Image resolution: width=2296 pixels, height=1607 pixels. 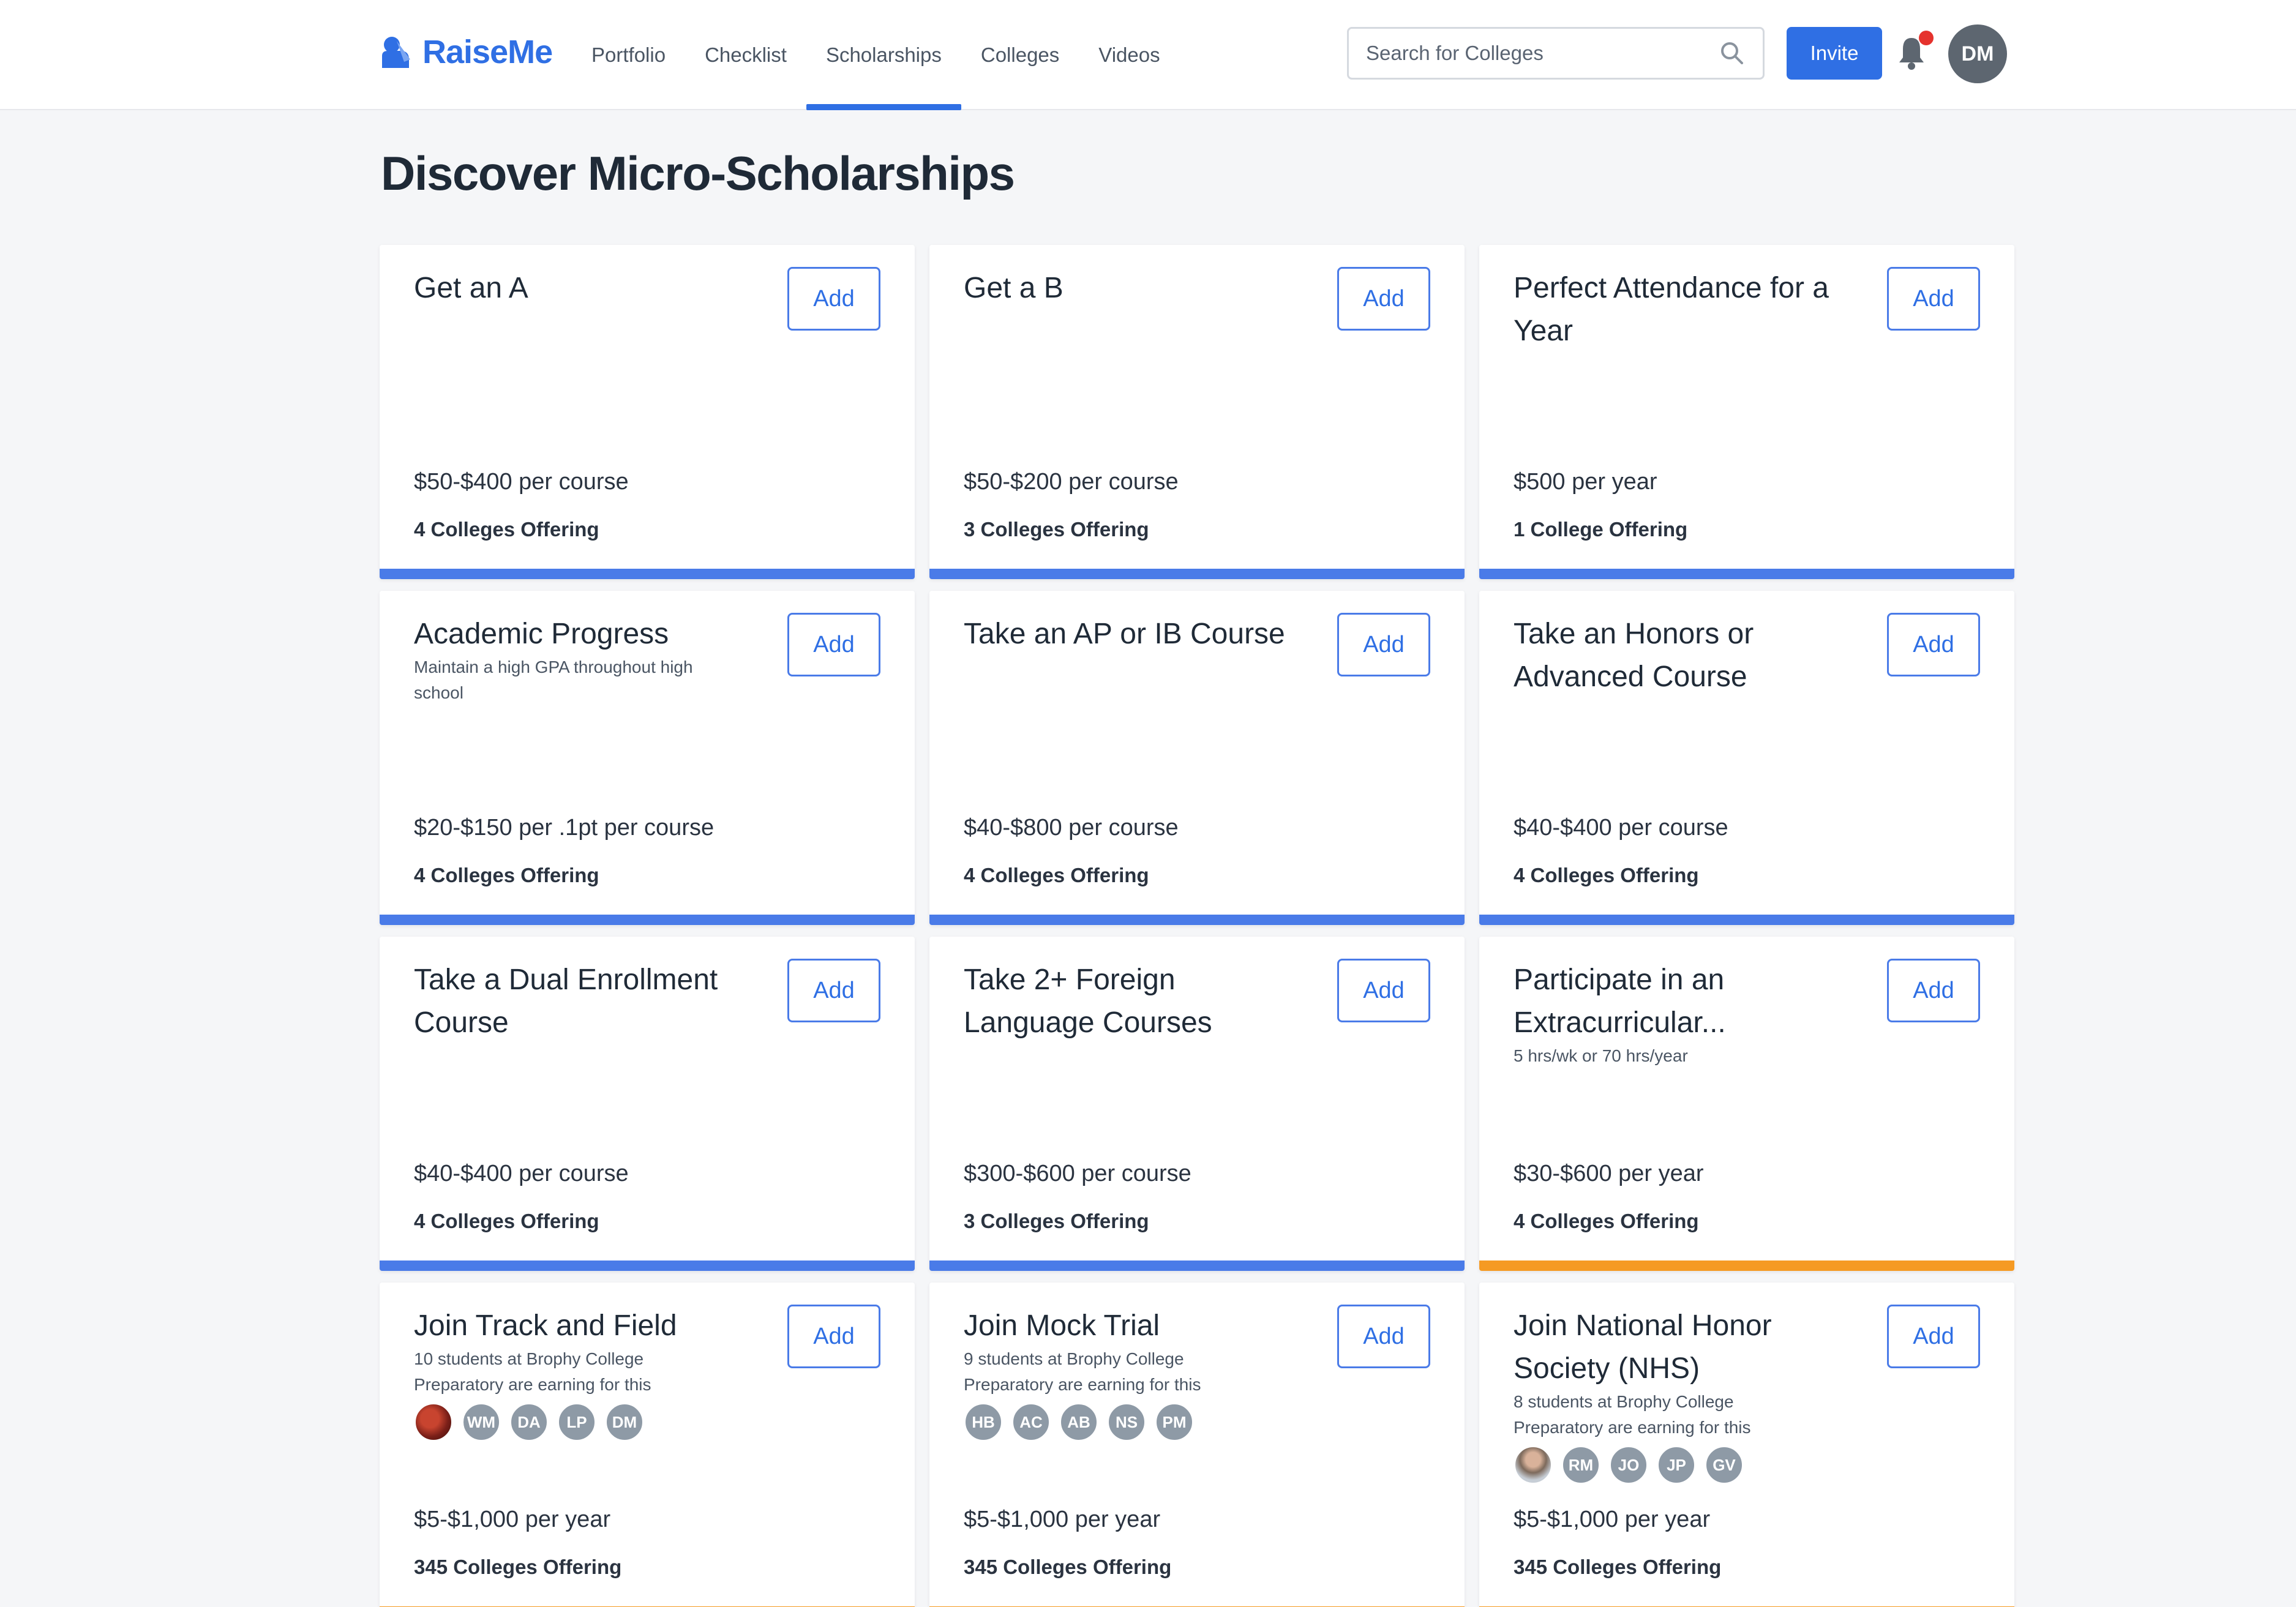 I want to click on card-amount: $50-$400 per course, so click(x=521, y=482).